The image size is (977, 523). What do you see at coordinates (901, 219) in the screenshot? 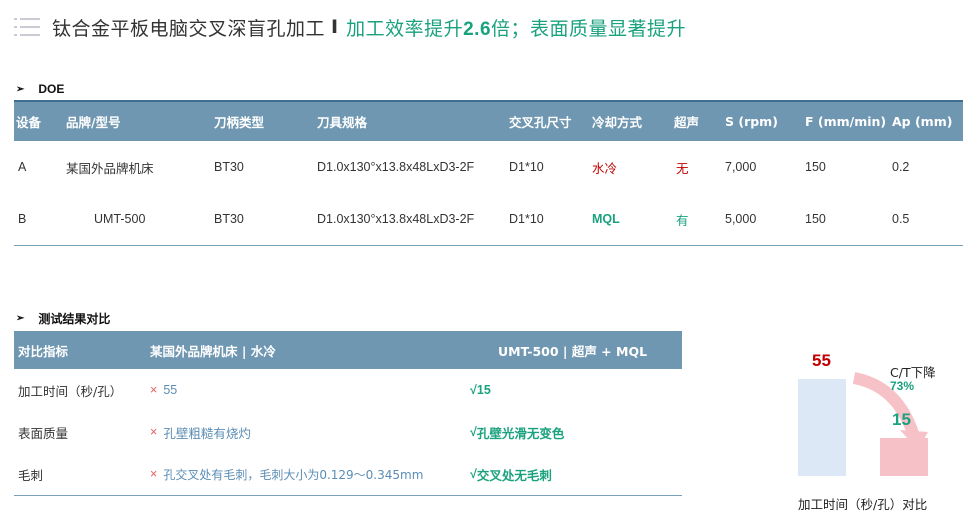
I see `depth-cell: 0.5` at bounding box center [901, 219].